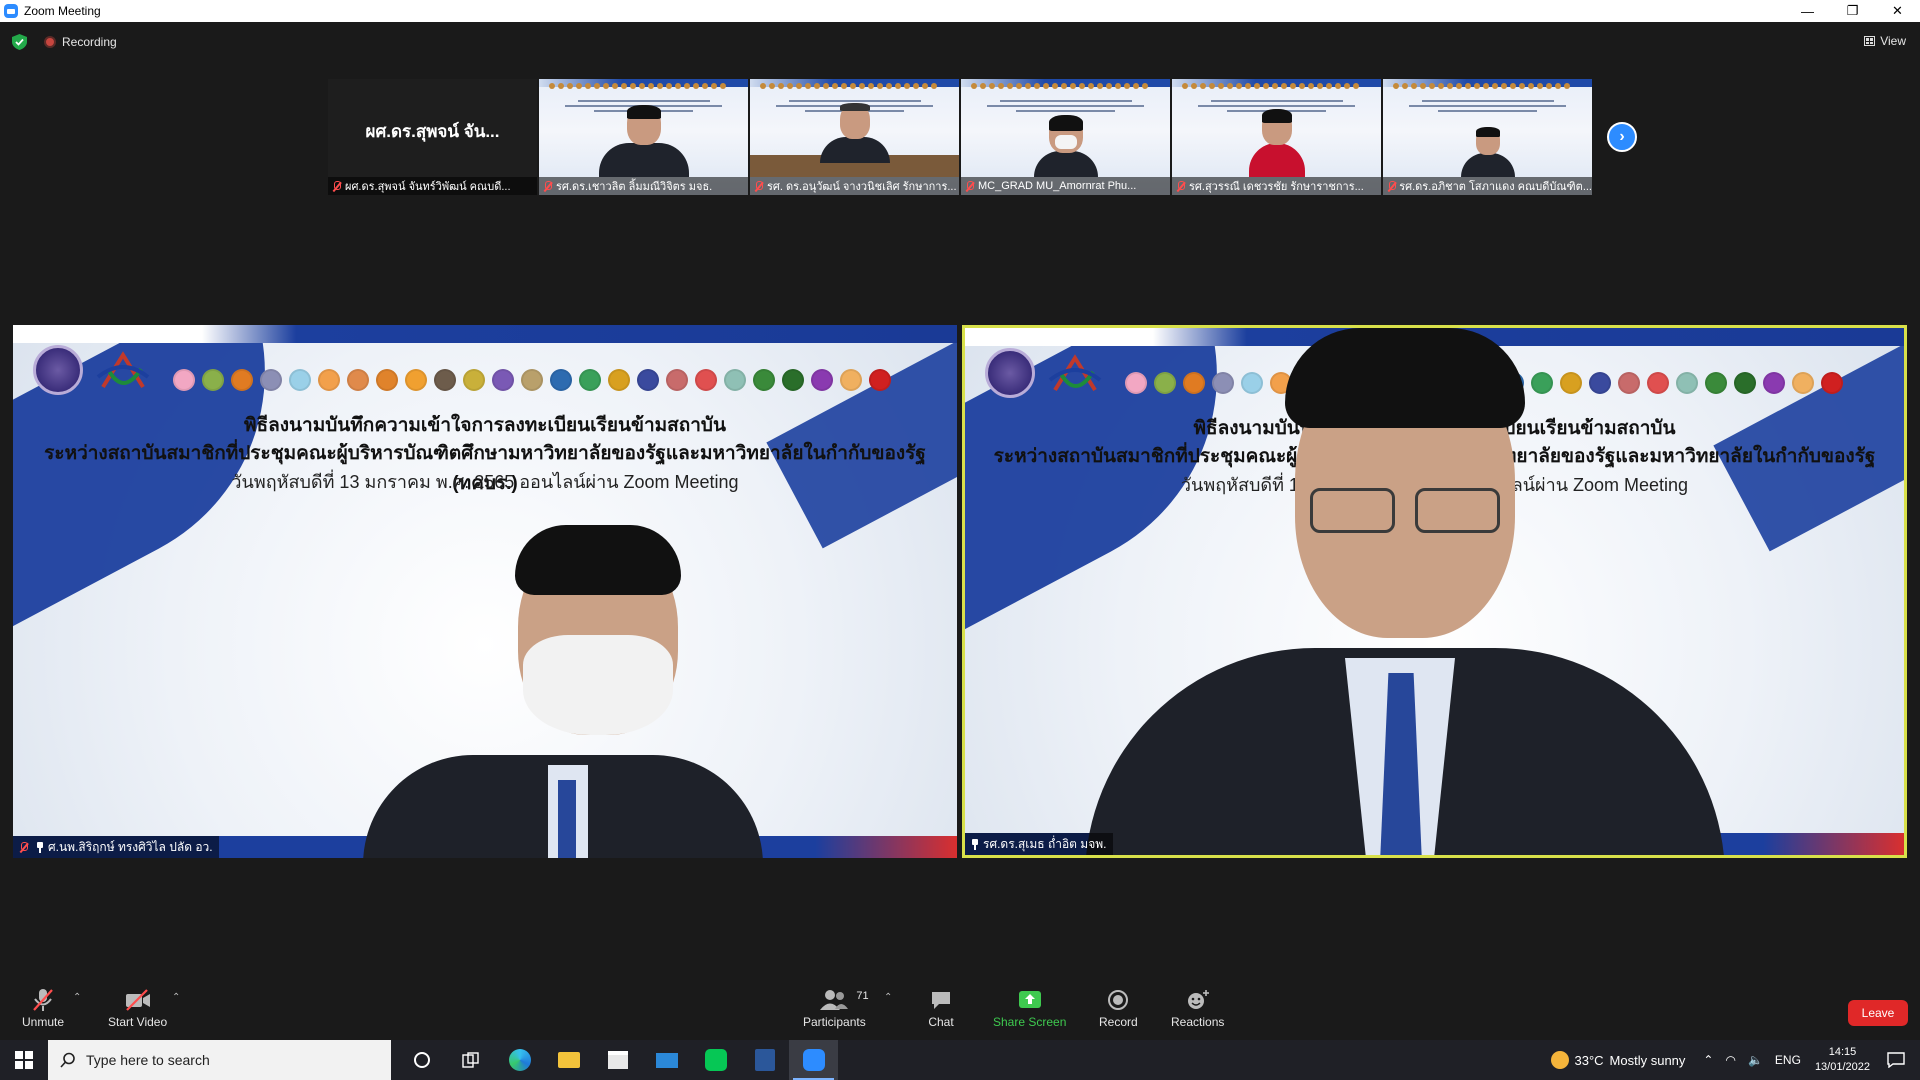 The height and width of the screenshot is (1080, 1920). I want to click on cortana-circle-icon, so click(421, 1060).